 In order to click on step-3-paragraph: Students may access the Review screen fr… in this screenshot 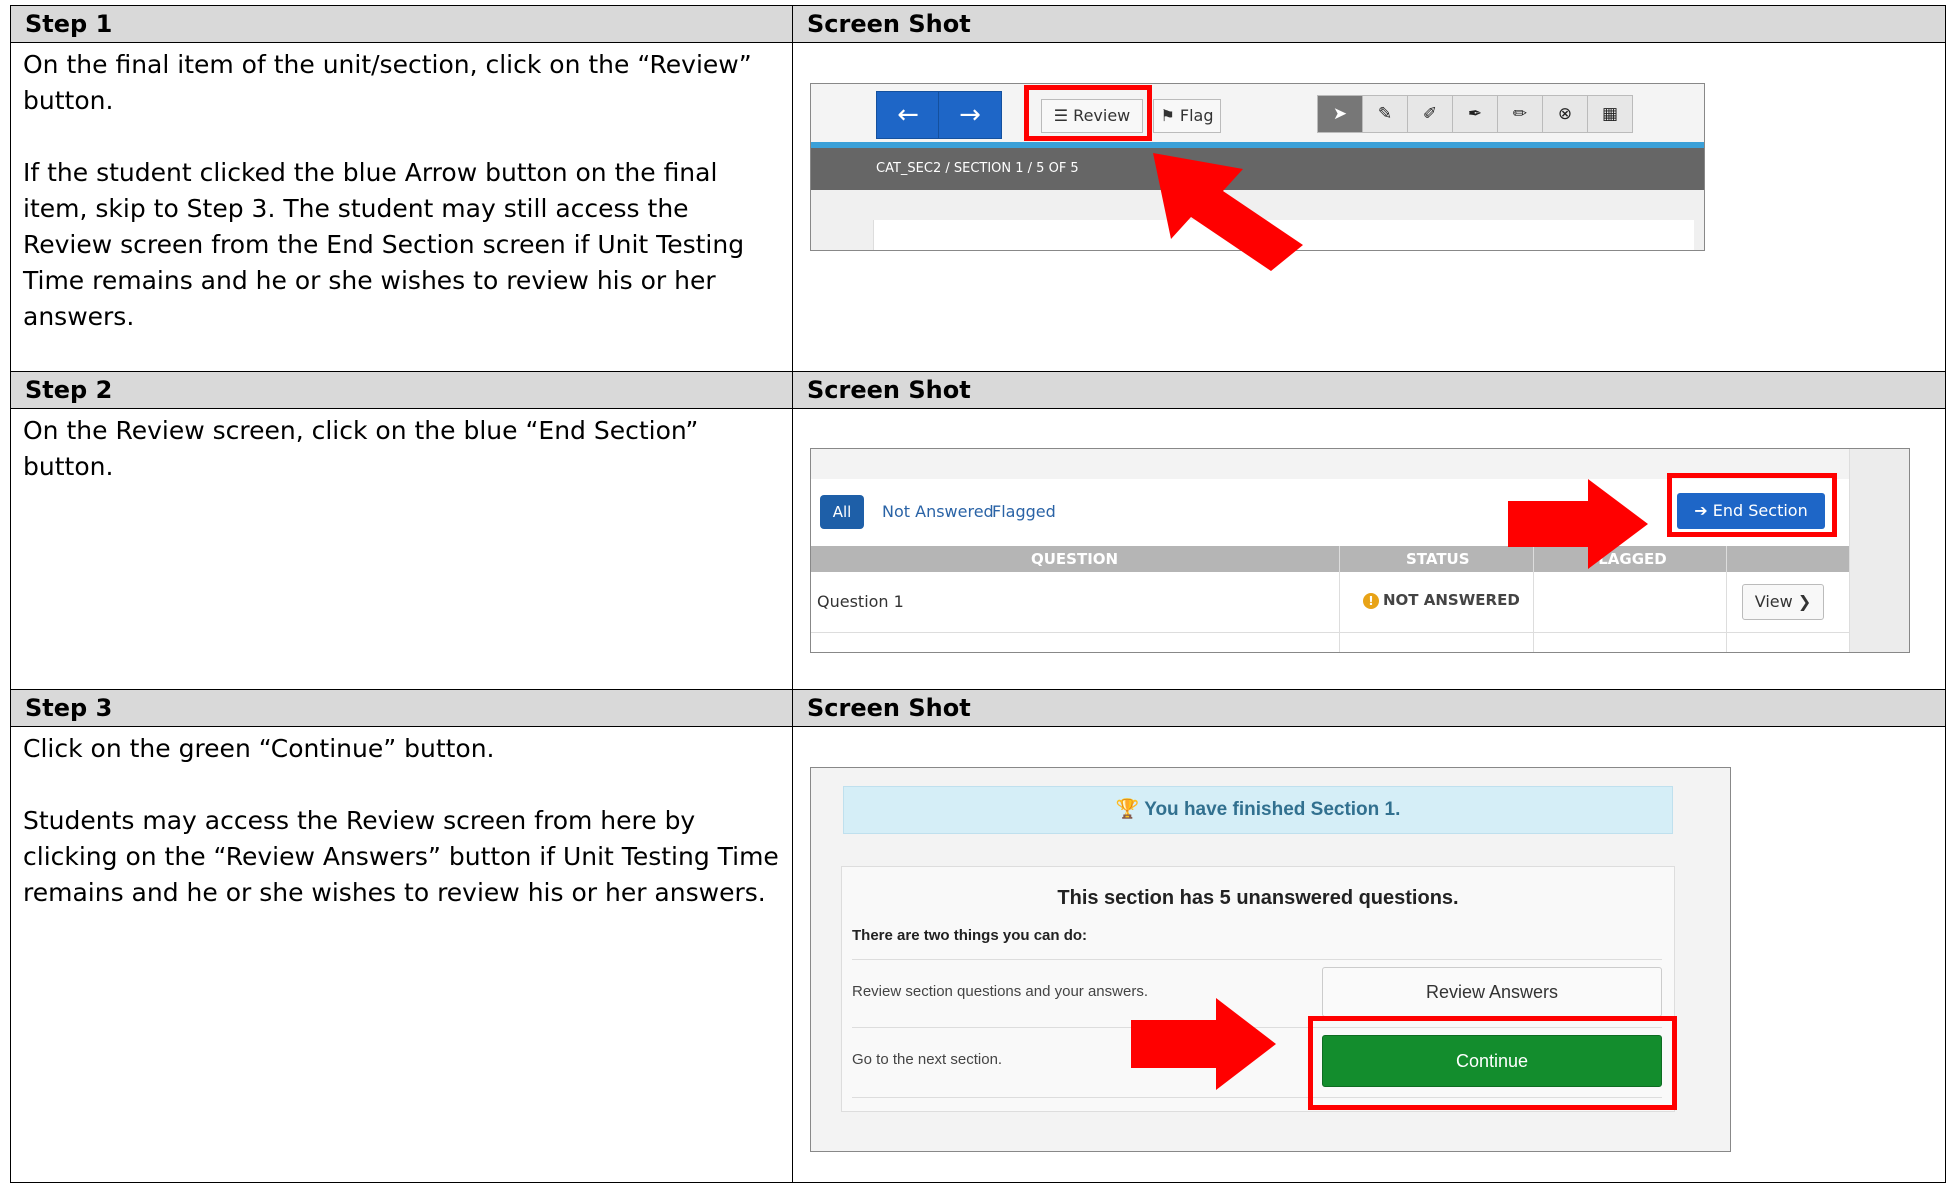, I will do `click(401, 856)`.